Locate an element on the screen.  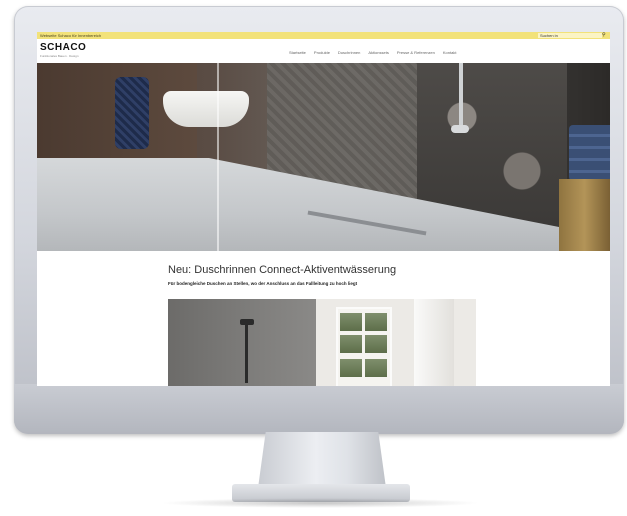
nav-item-aktionssets: Aktionssets is located at coordinates (378, 52).